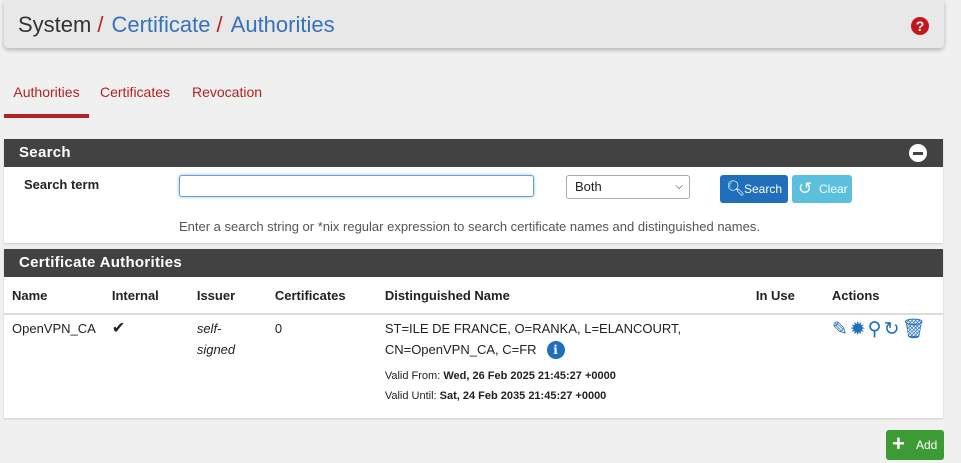 Image resolution: width=961 pixels, height=463 pixels. Describe the element at coordinates (410, 396) in the screenshot. I see `valid-until-label: Valid Until:` at that location.